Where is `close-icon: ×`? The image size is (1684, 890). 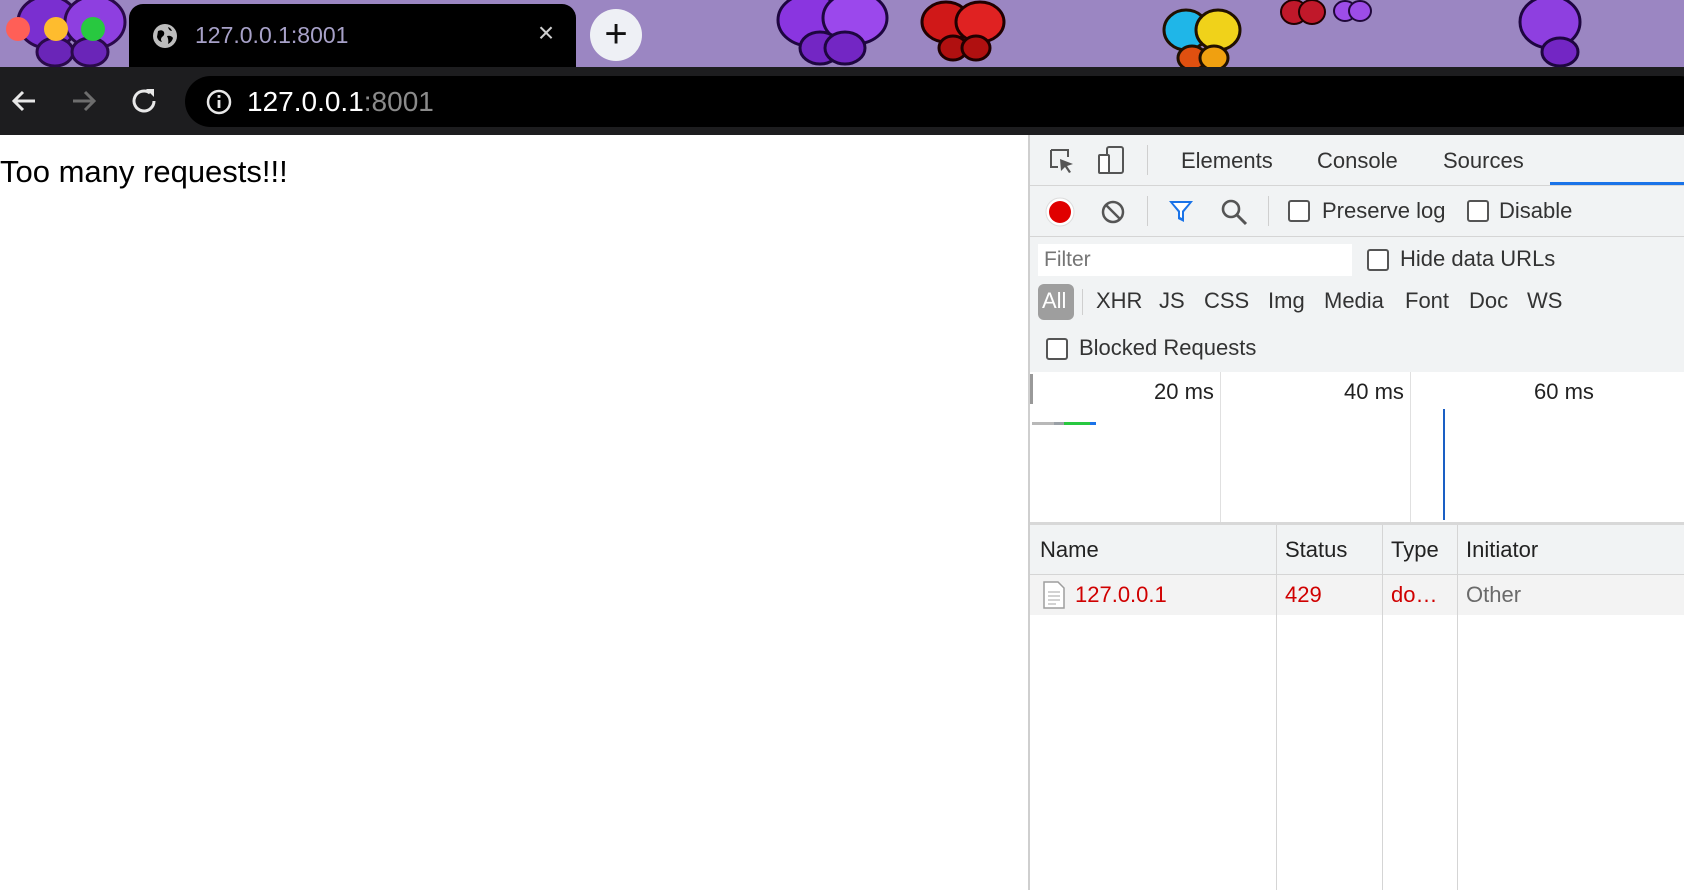 close-icon: × is located at coordinates (546, 33).